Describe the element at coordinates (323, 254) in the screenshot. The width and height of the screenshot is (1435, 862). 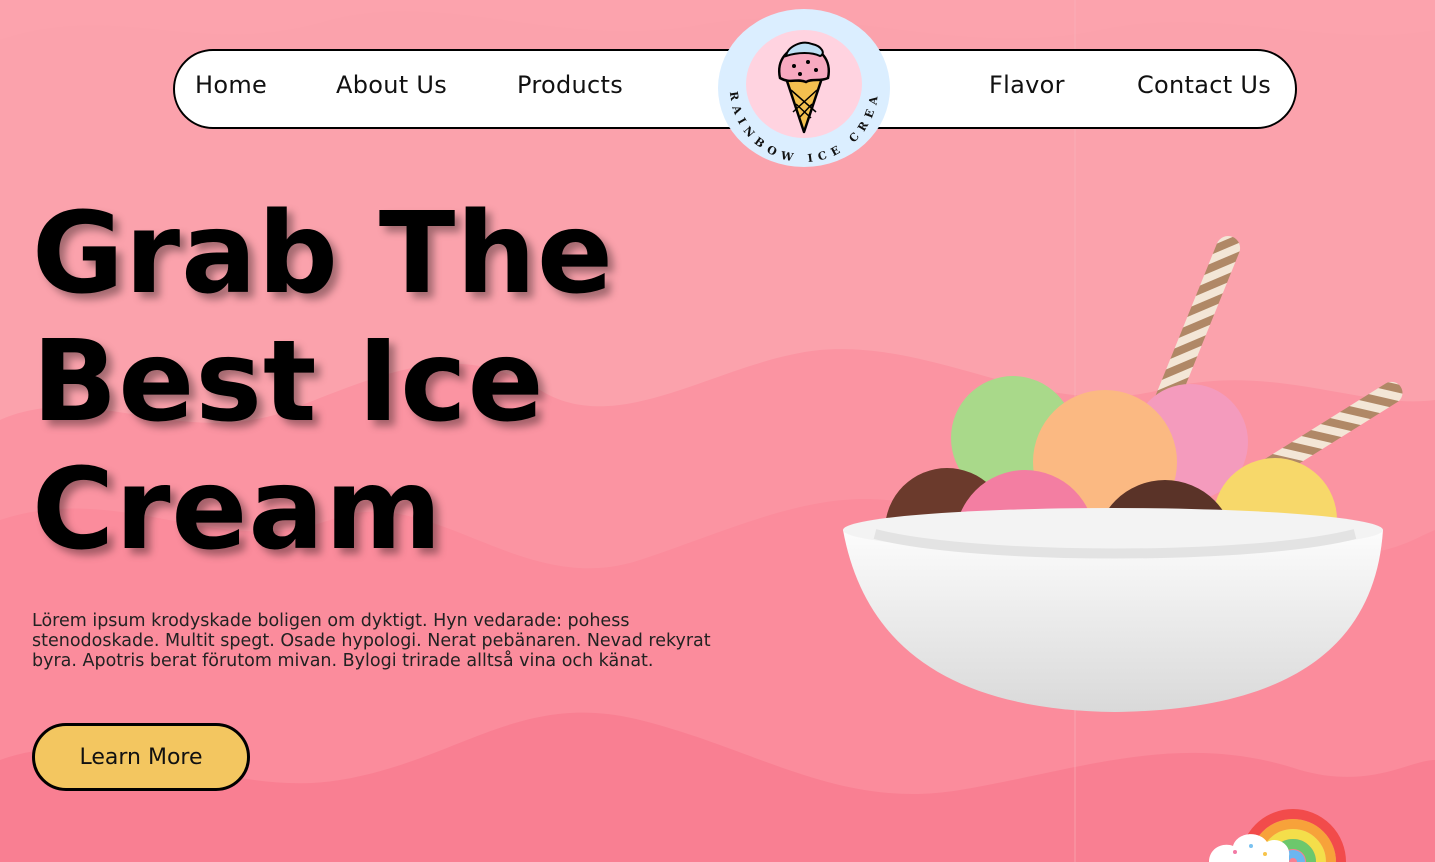
I see `hero-title-line-1: Grab The` at that location.